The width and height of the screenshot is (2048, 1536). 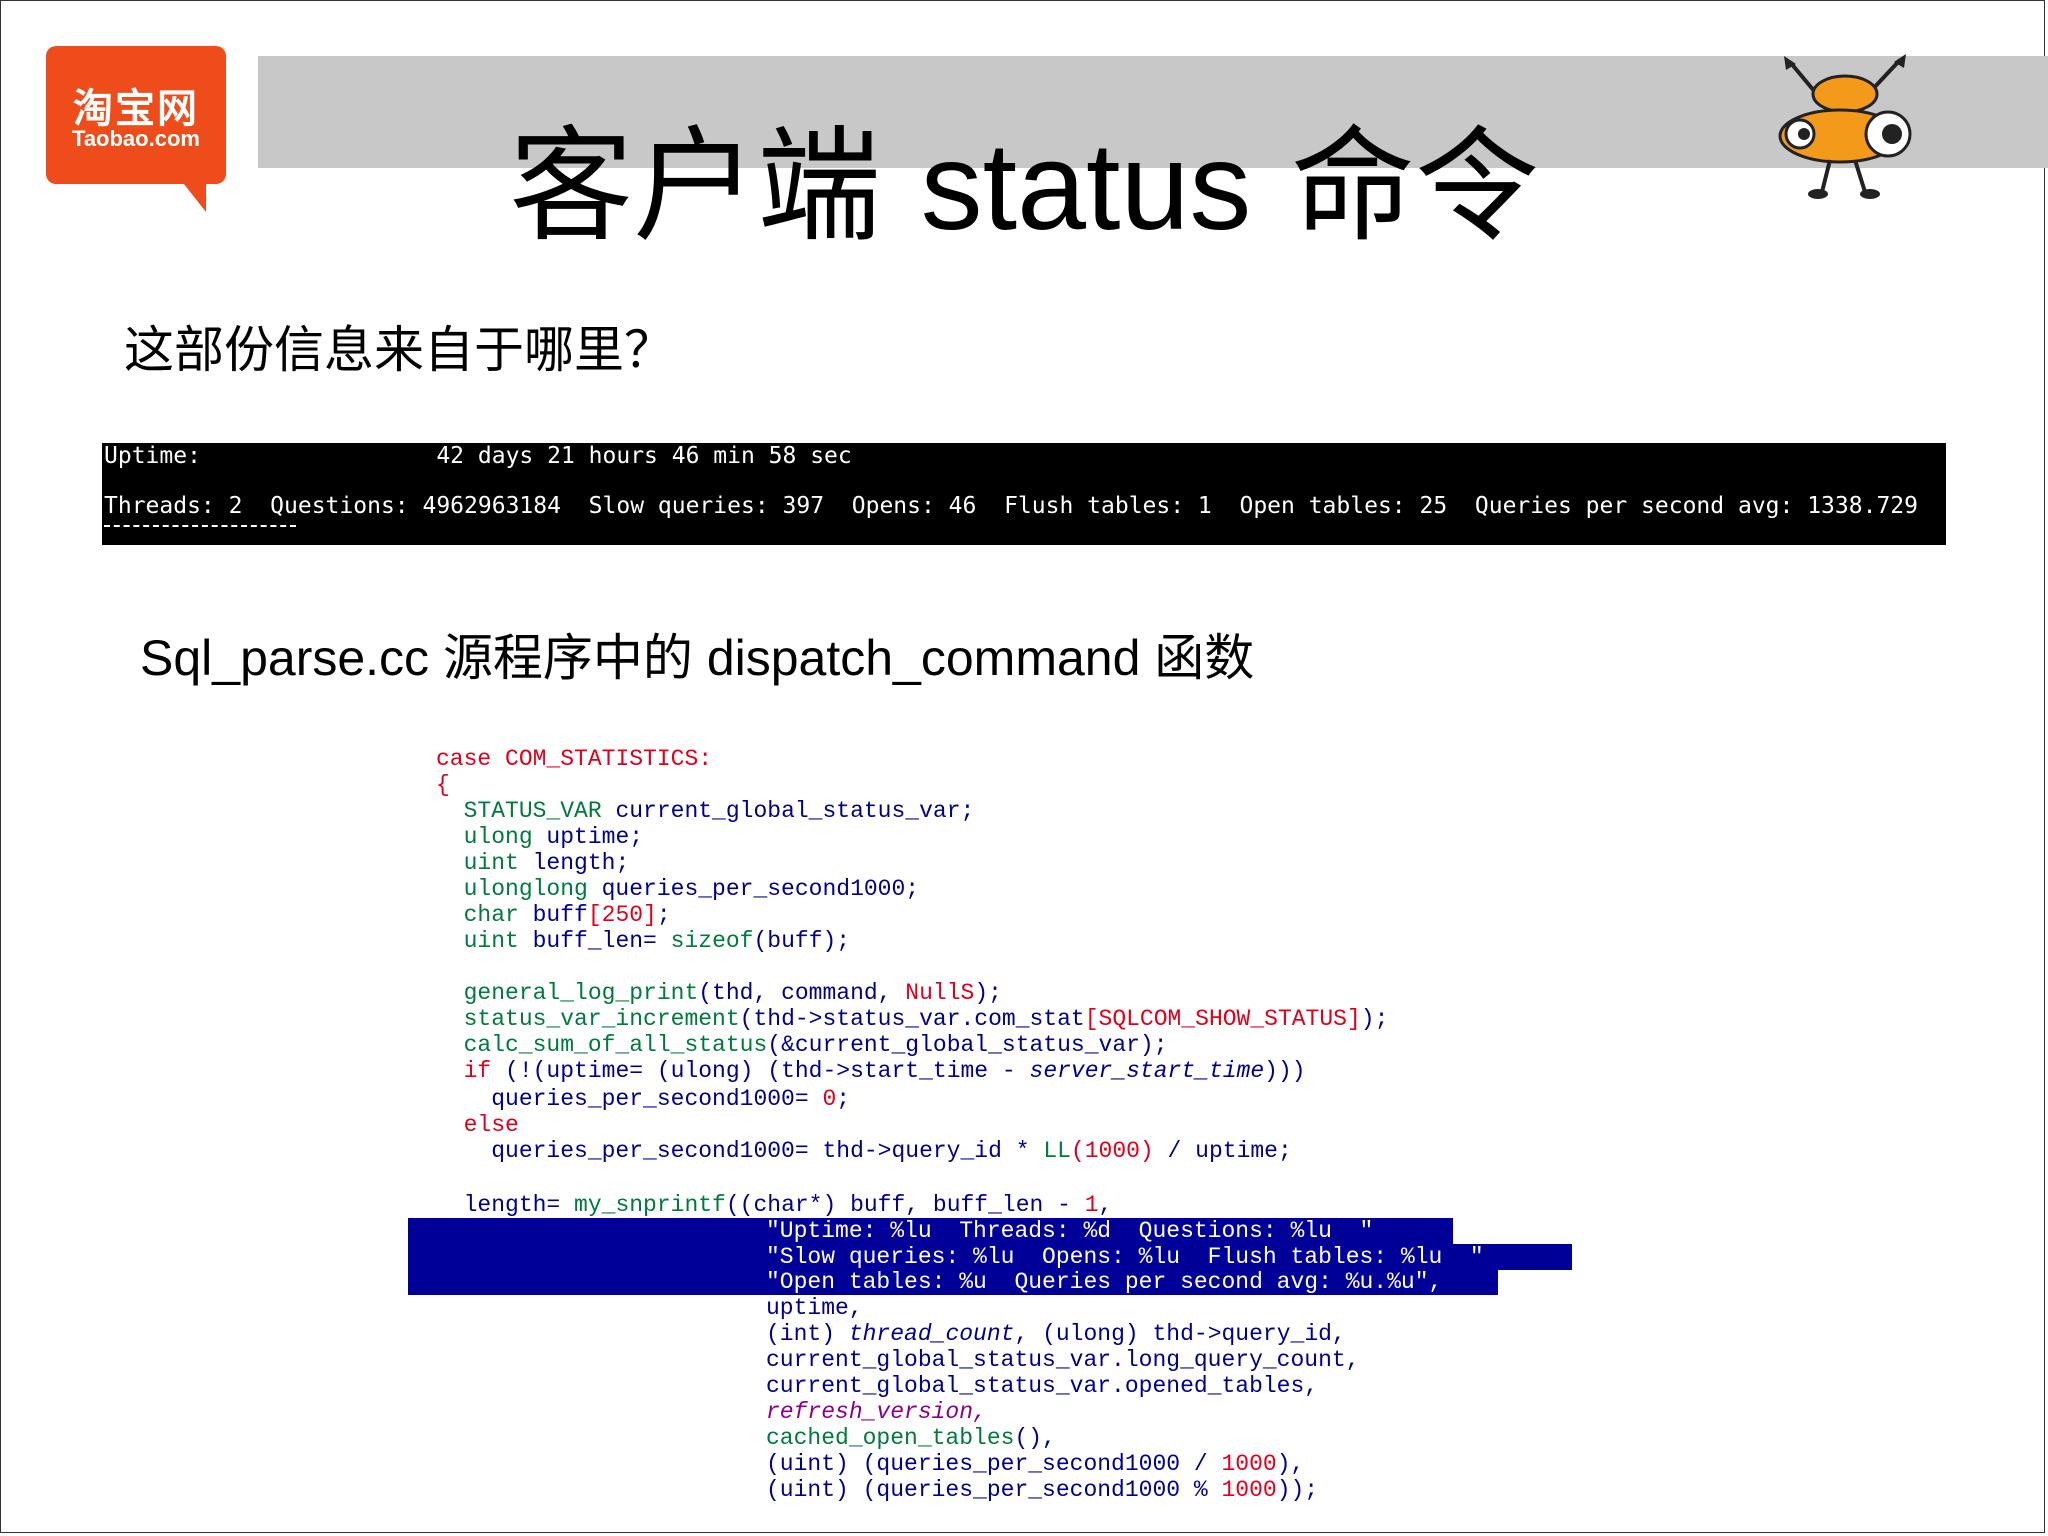 What do you see at coordinates (967, 1045) in the screenshot?
I see `code-token: (&current_global_status_var);` at bounding box center [967, 1045].